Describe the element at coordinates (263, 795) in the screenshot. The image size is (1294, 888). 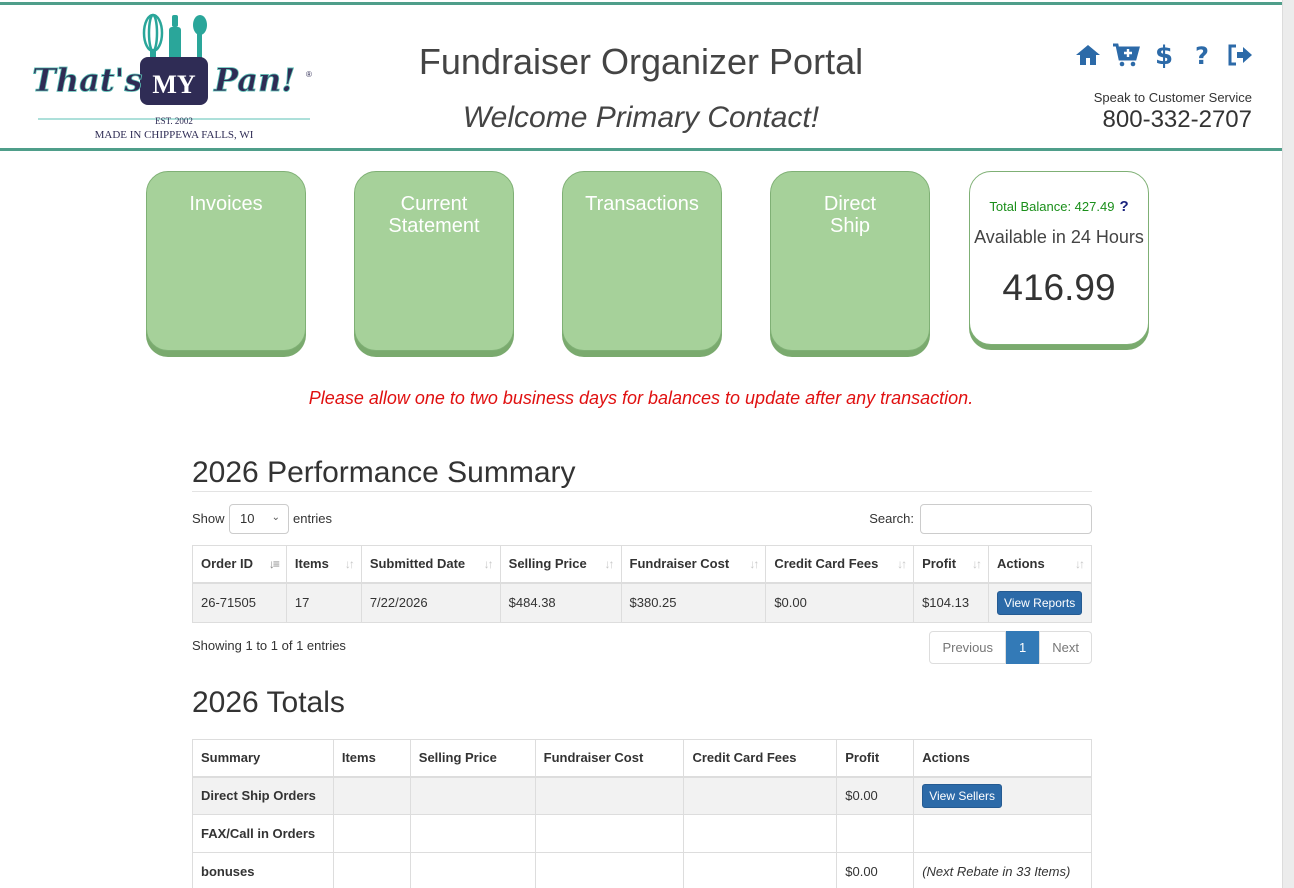
I see `cell-summary: Direct Ship Orders` at that location.